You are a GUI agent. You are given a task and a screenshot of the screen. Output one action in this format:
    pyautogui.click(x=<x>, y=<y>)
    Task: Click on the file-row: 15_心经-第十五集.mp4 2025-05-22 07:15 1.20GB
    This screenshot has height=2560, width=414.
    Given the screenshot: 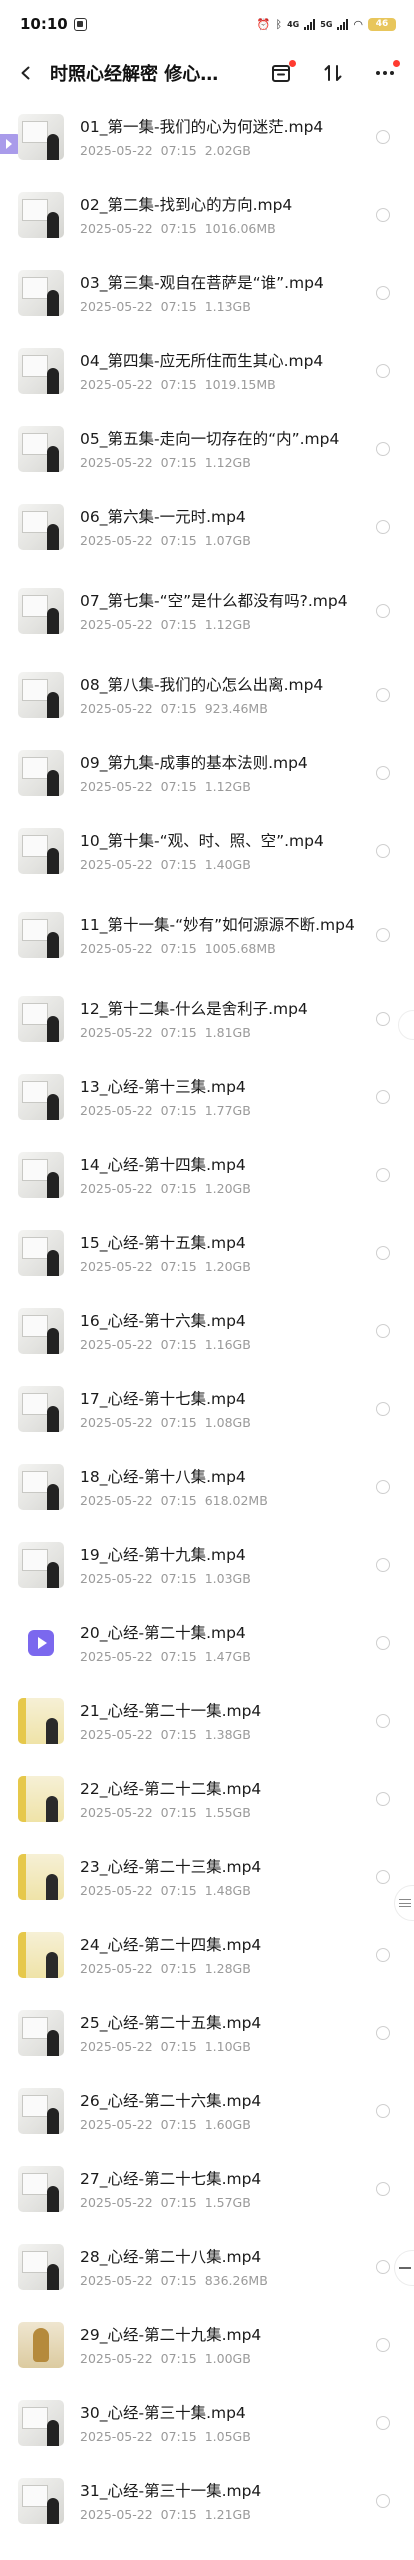 What is the action you would take?
    pyautogui.click(x=207, y=1253)
    